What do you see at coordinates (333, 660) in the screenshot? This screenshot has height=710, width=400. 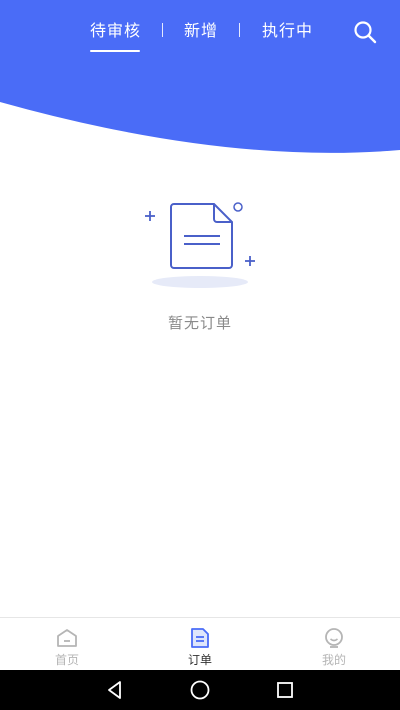 I see `tabbar-label-profile: 我的` at bounding box center [333, 660].